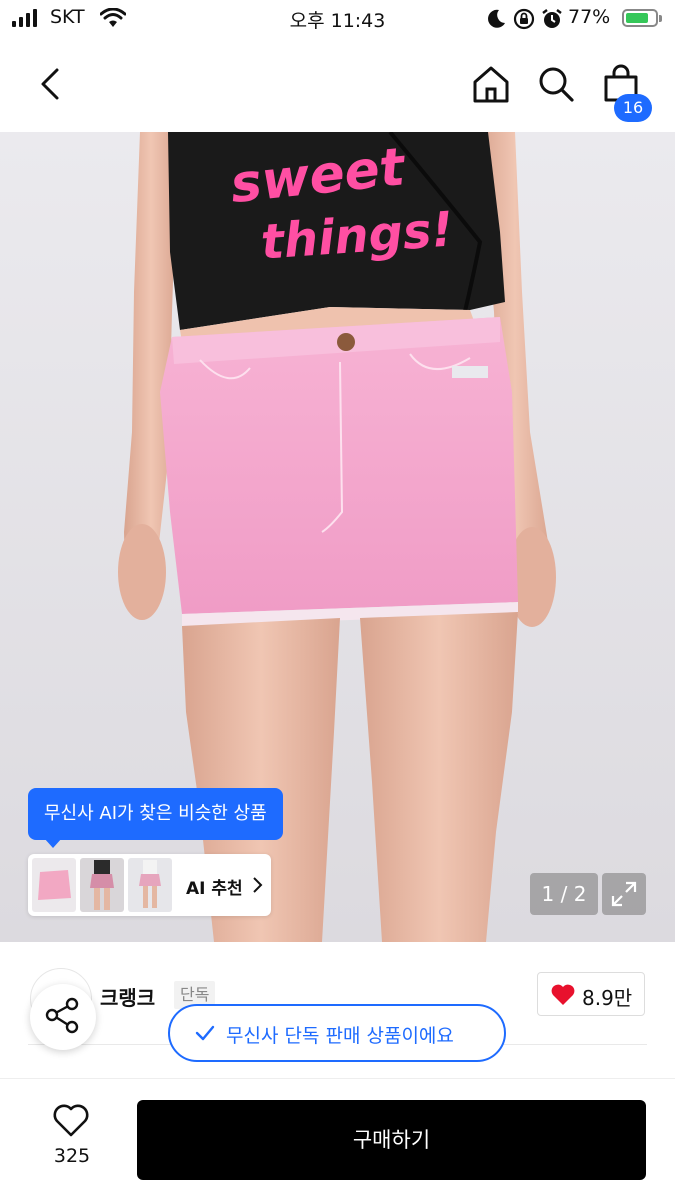 The image size is (675, 1200). I want to click on heart-outline-icon, so click(71, 1120).